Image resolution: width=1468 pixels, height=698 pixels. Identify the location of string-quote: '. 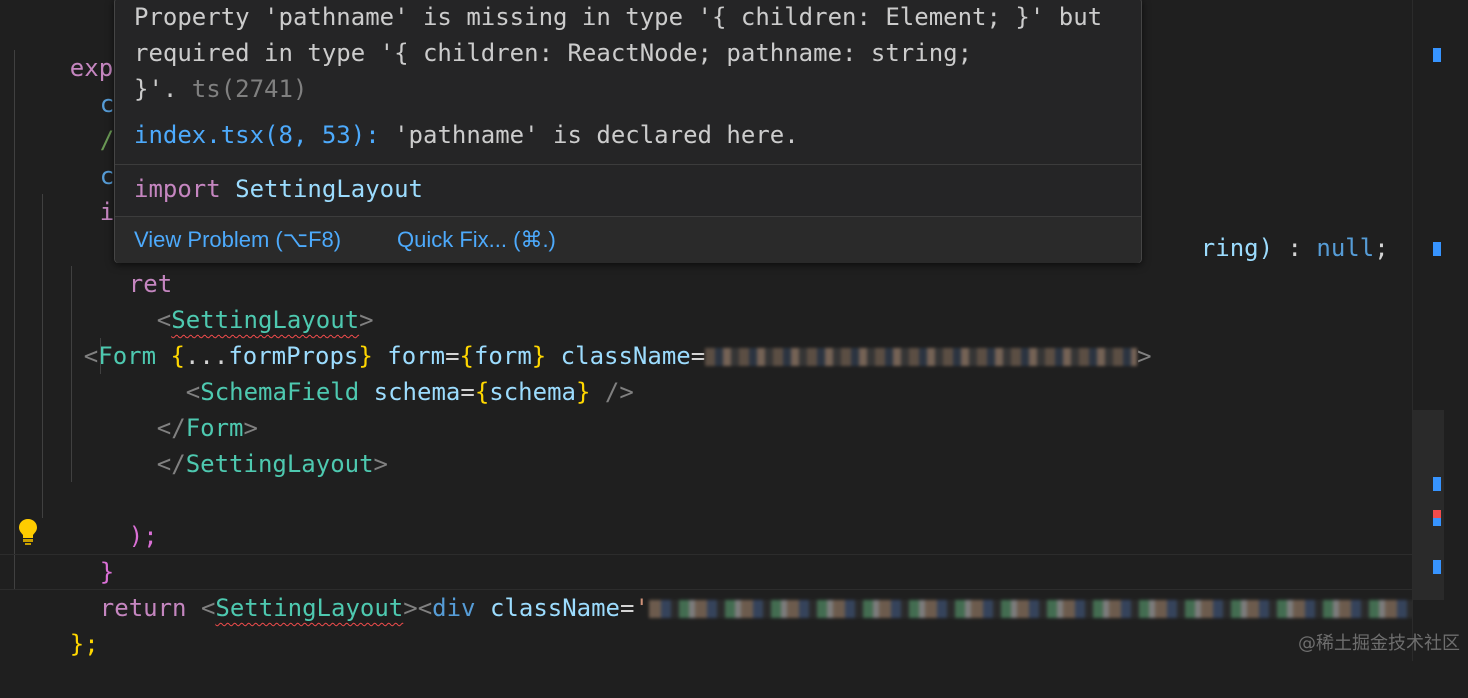
(641, 608).